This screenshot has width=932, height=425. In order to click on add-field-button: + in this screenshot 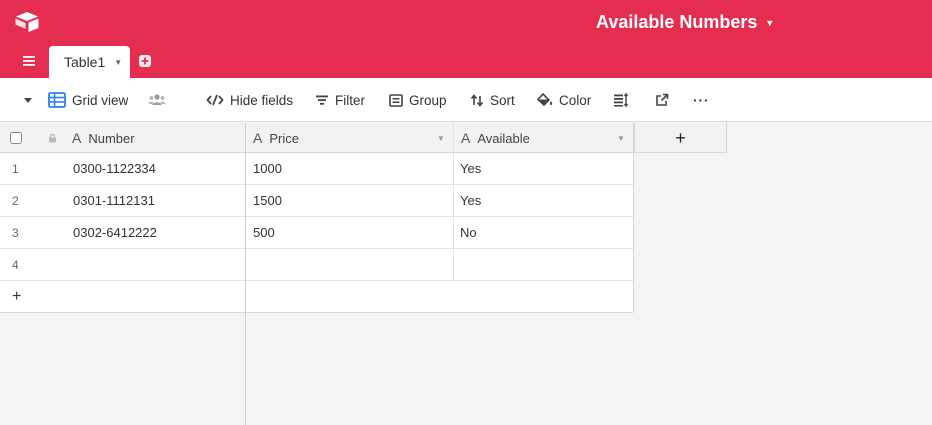, I will do `click(680, 138)`.